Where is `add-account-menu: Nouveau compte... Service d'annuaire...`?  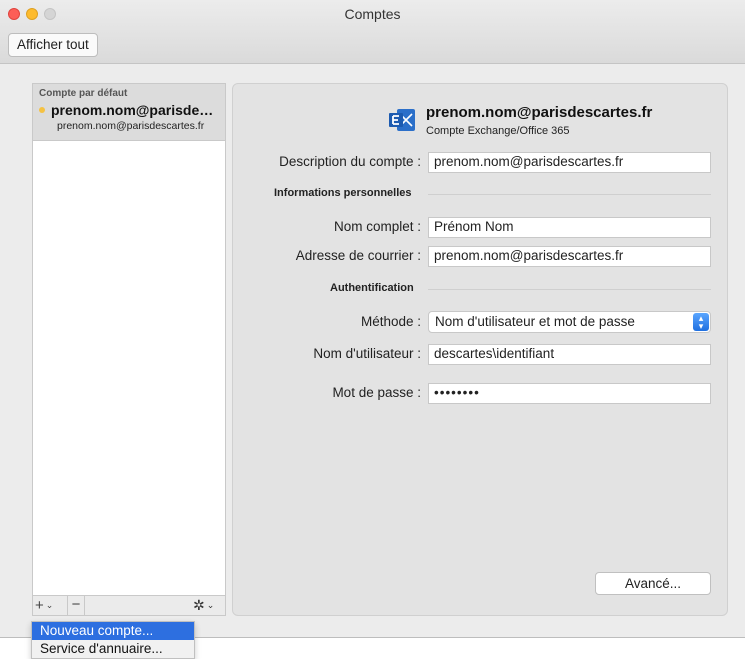 add-account-menu: Nouveau compte... Service d'annuaire... is located at coordinates (113, 640).